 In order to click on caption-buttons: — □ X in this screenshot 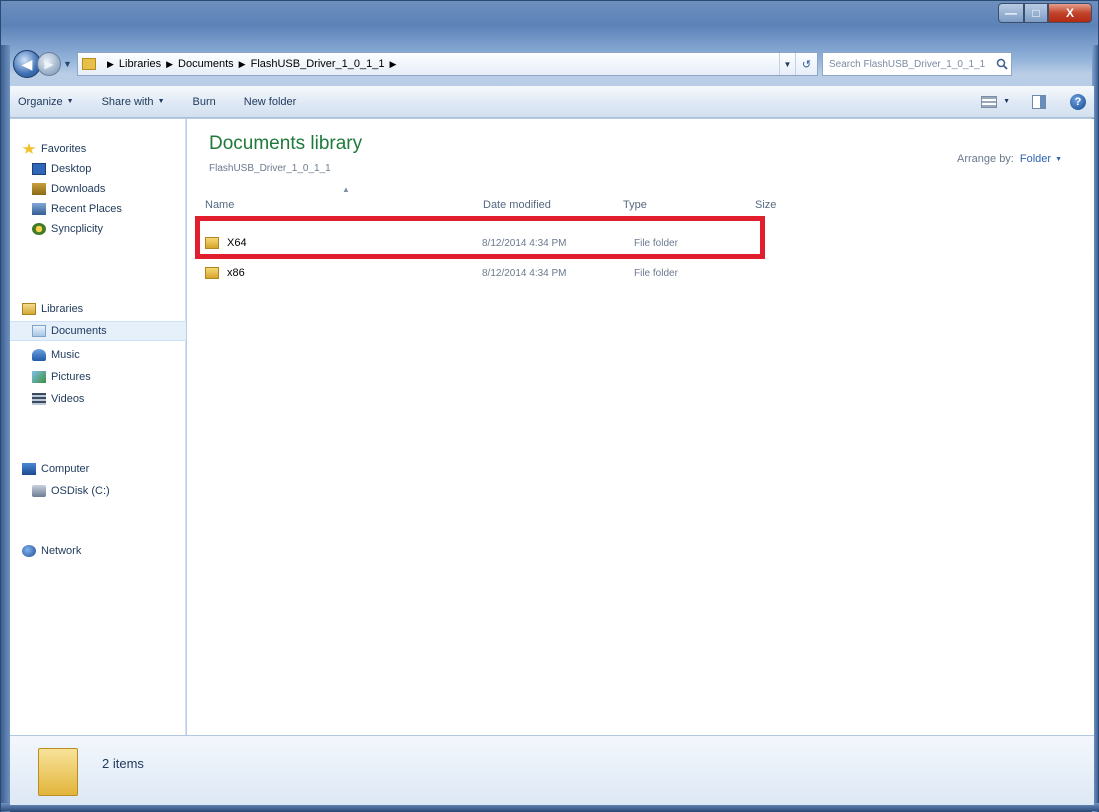, I will do `click(1045, 13)`.